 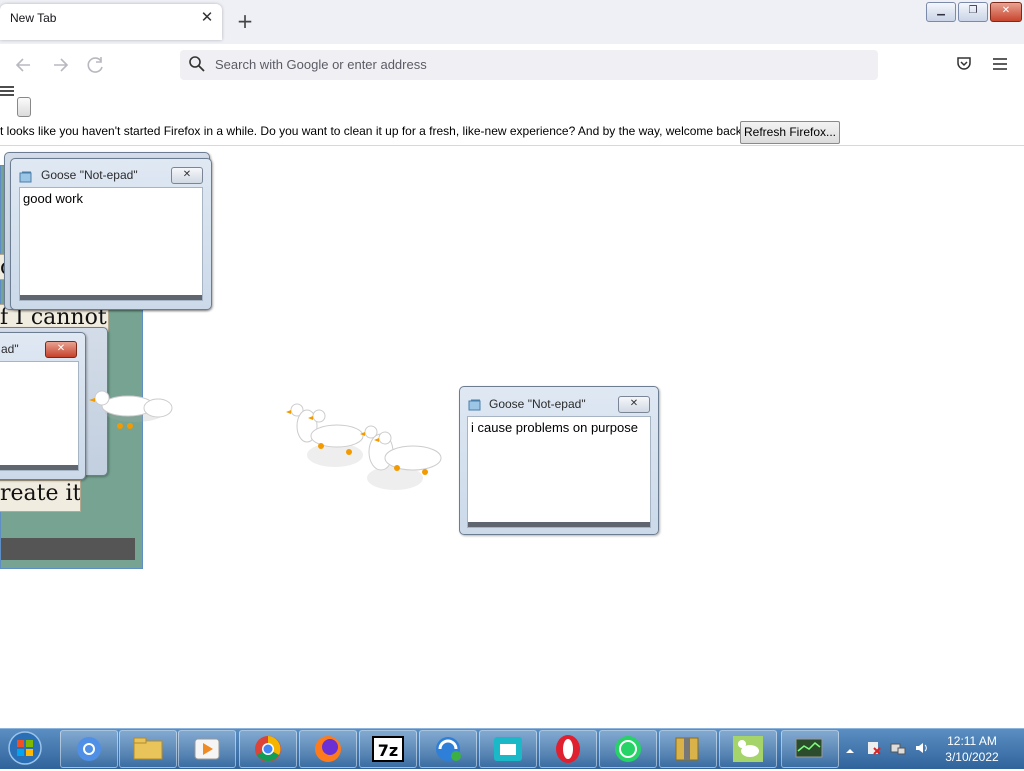 I want to click on tab-close-icon: ✕, so click(x=207, y=17).